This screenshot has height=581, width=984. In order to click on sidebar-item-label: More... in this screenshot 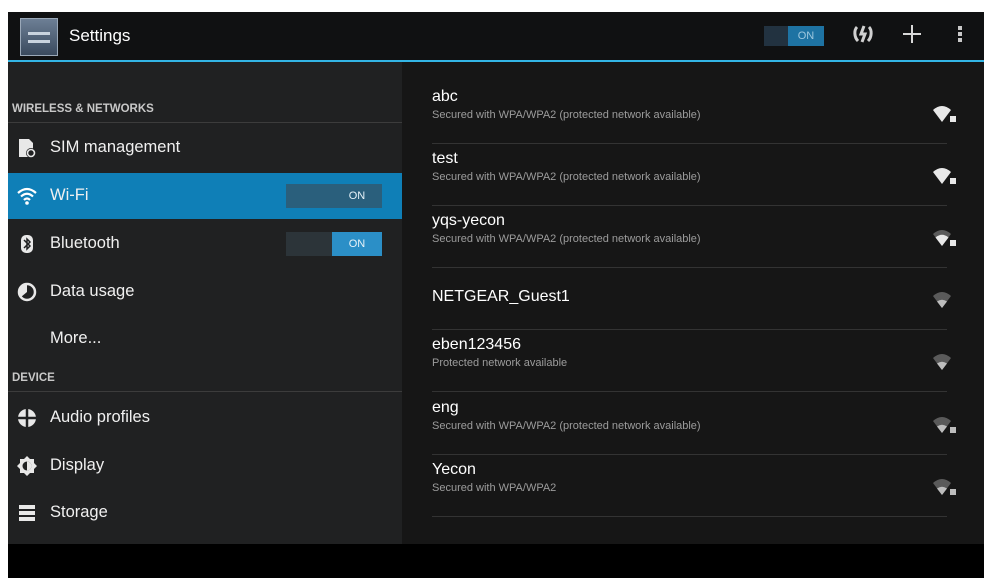, I will do `click(76, 338)`.